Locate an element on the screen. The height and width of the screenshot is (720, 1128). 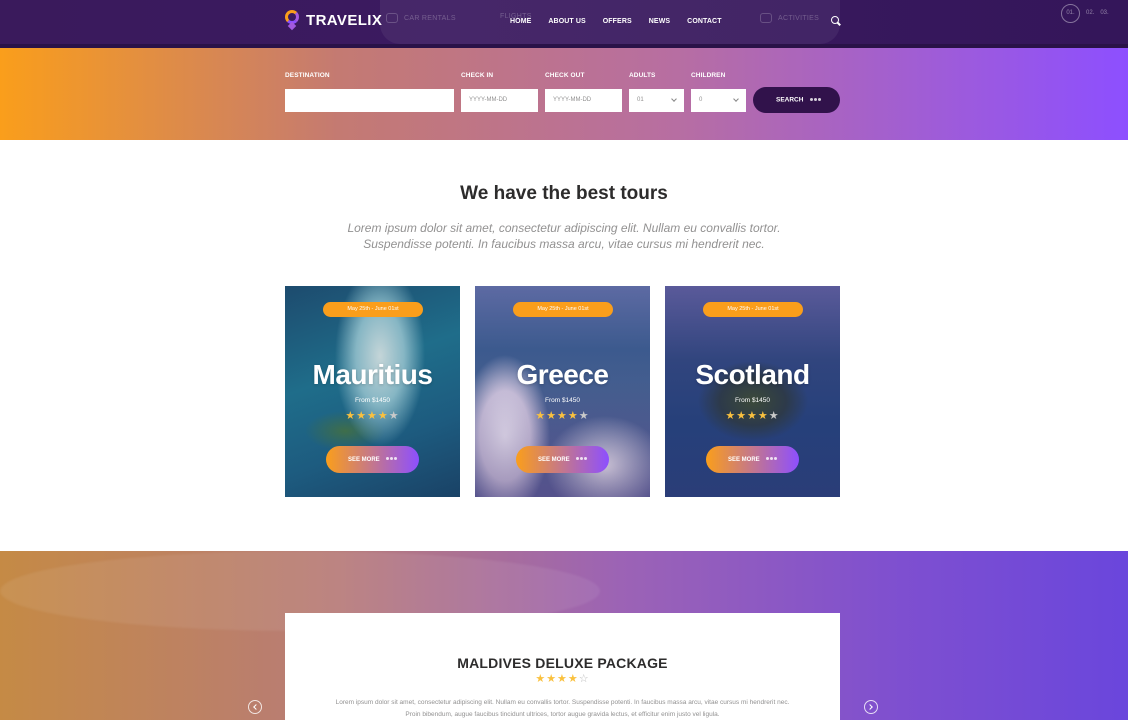
offer-star-rating: ★★★★☆ is located at coordinates (562, 679).